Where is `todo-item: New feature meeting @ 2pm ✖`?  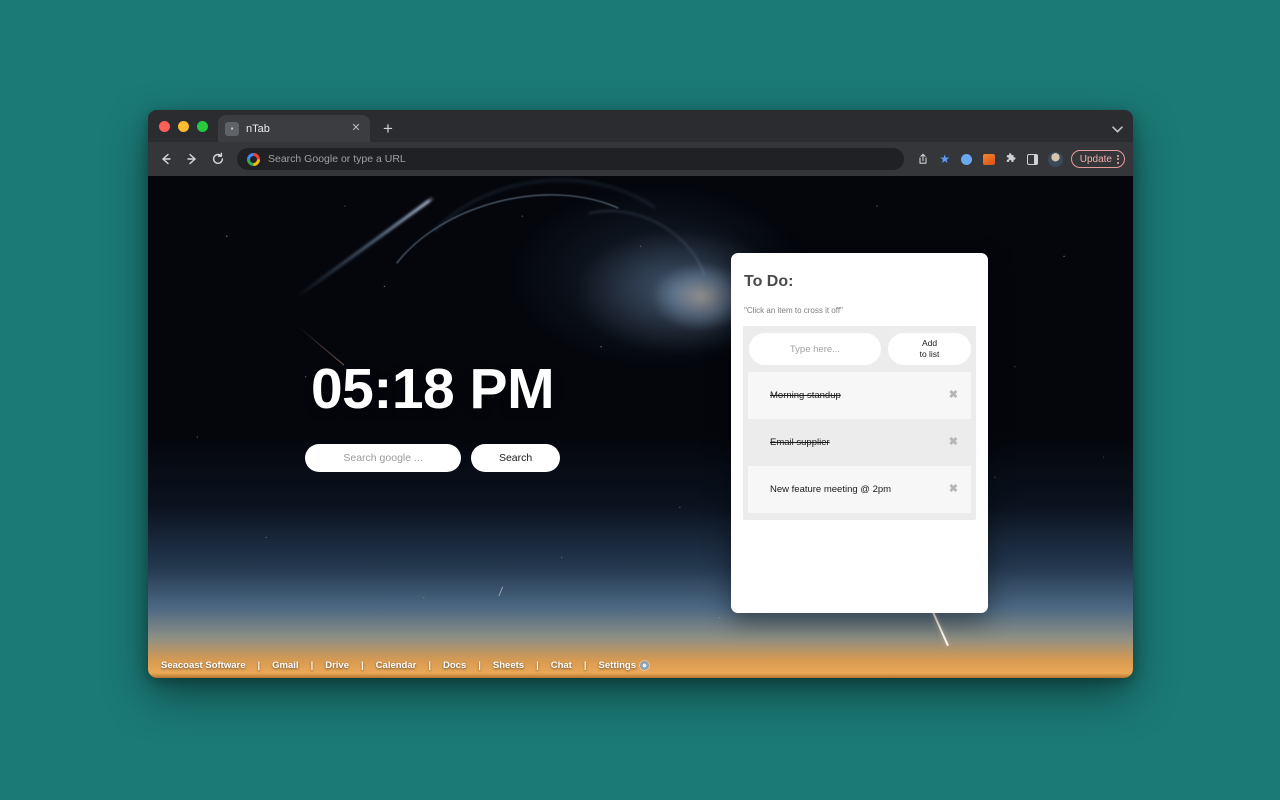
todo-item: New feature meeting @ 2pm ✖ is located at coordinates (859, 489).